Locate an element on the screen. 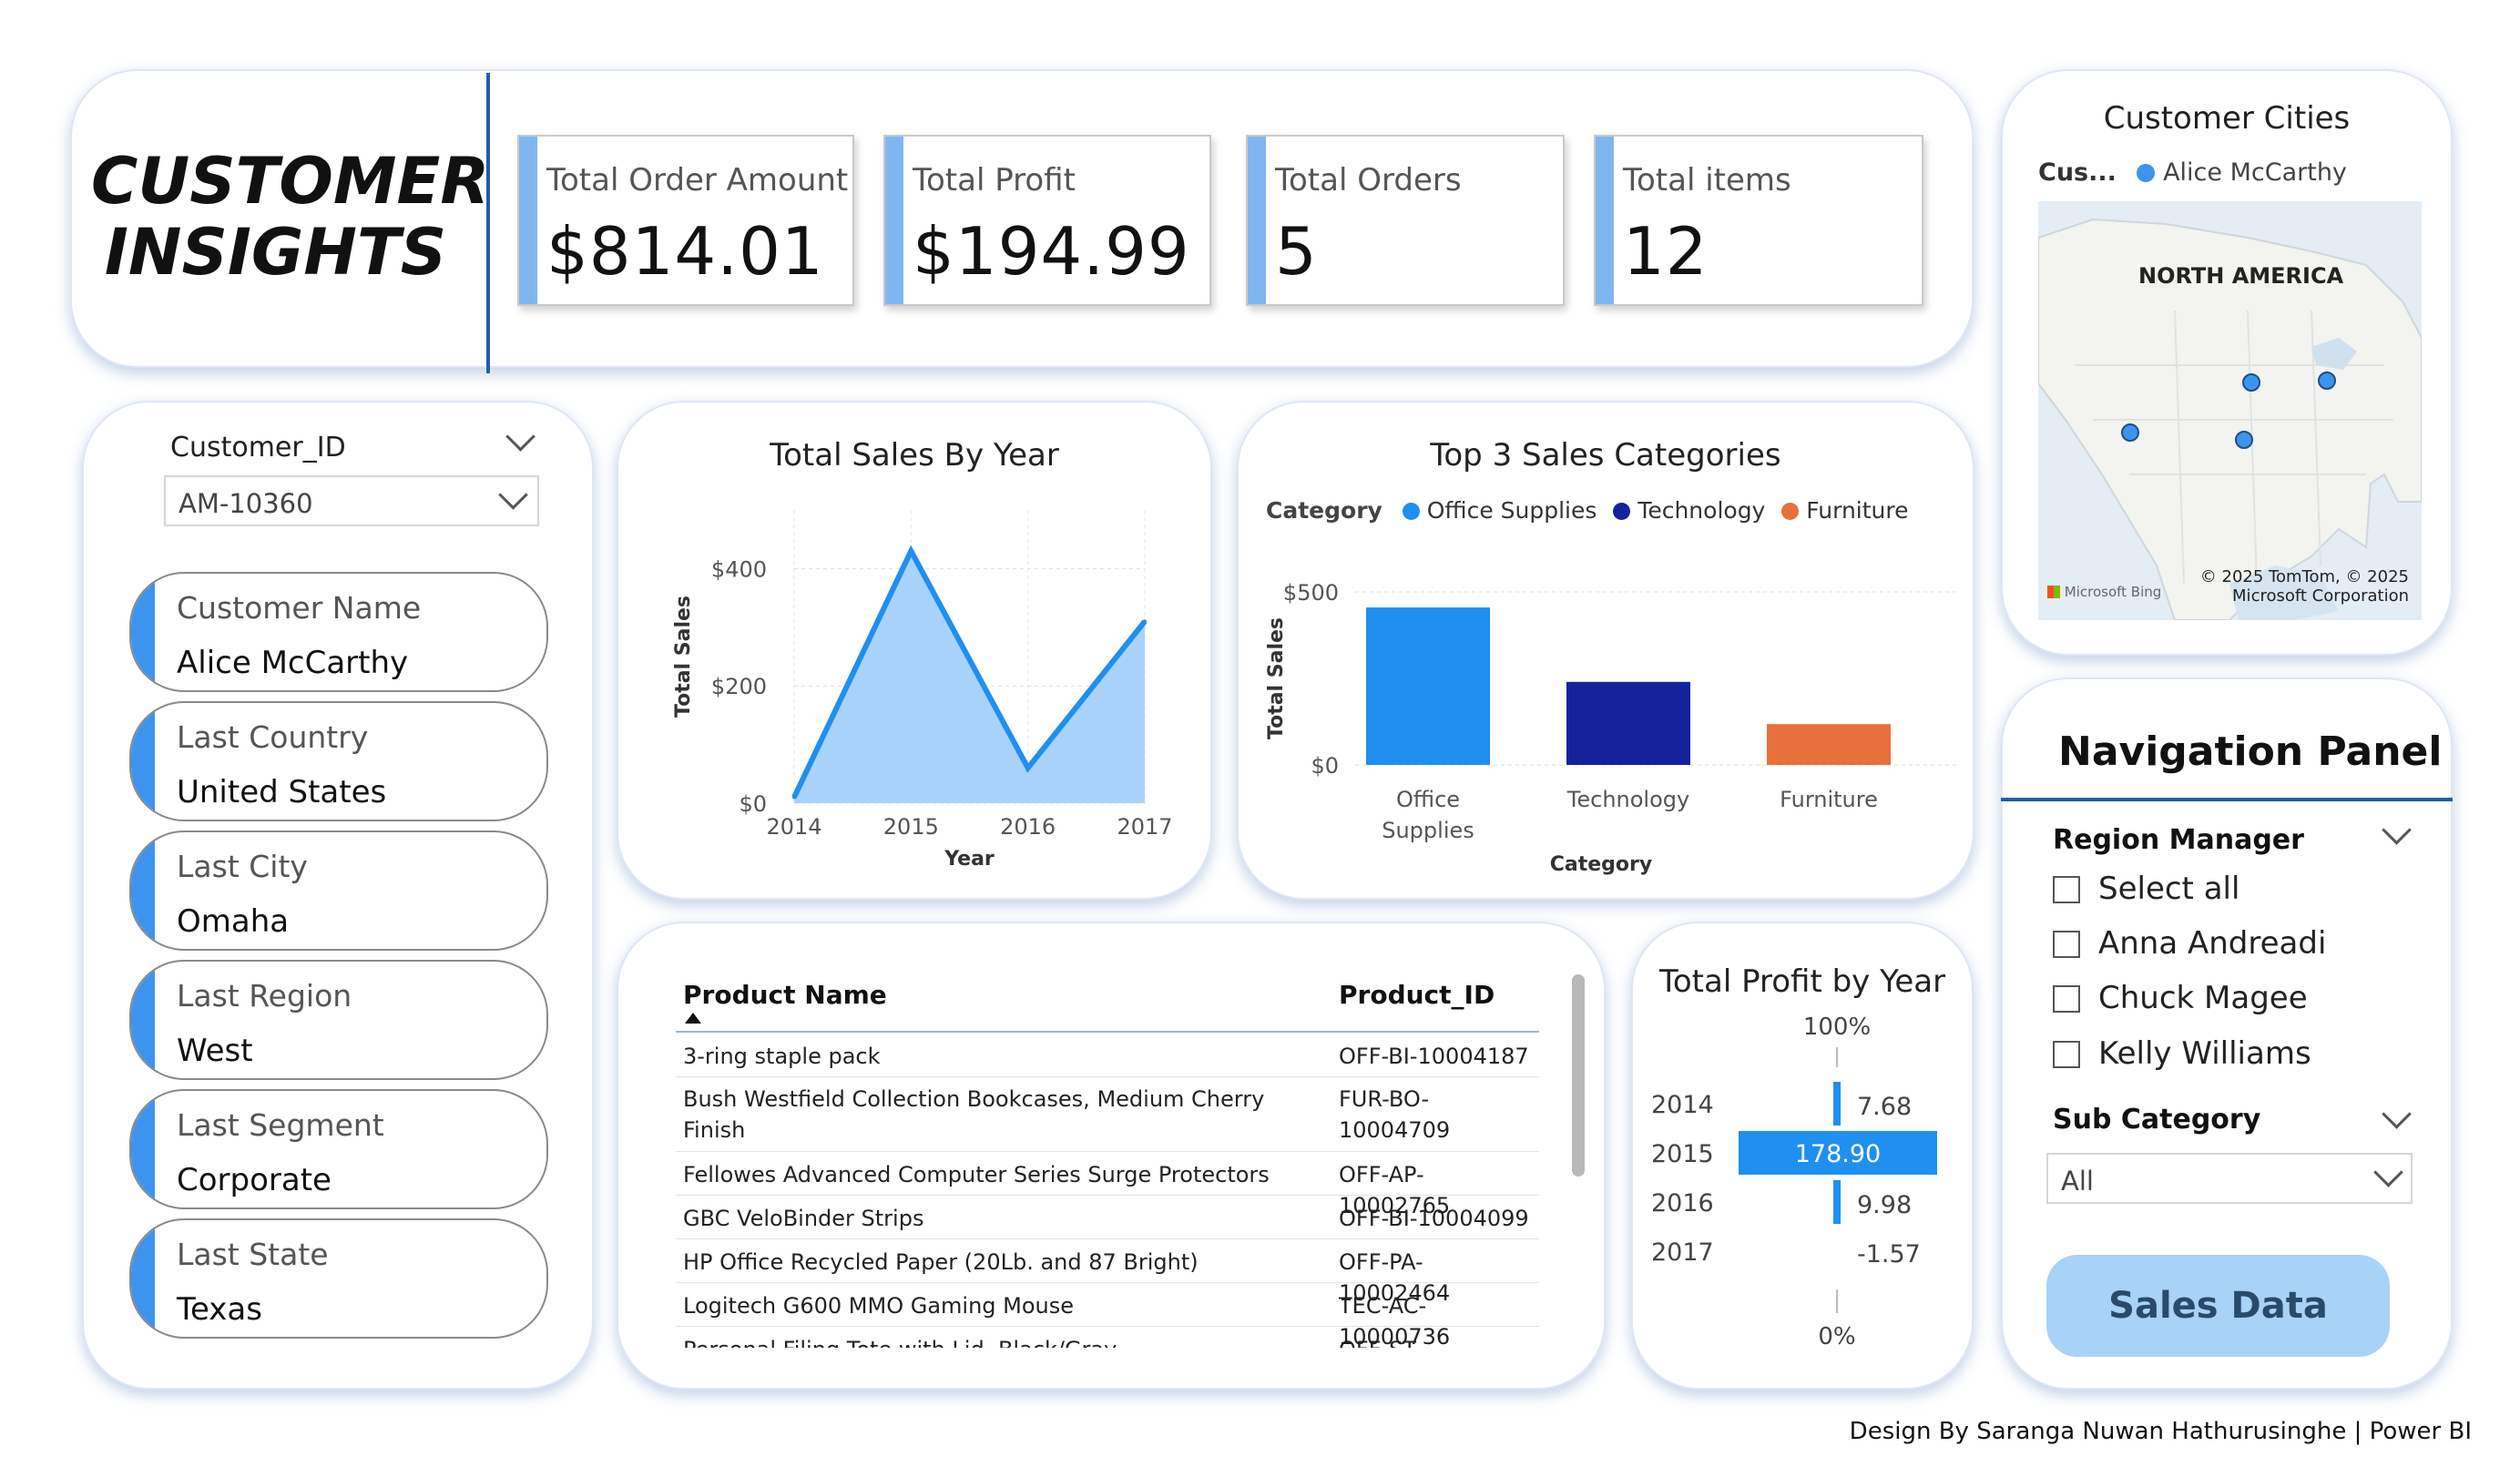  kpi-total-orders: Total Orders 5 is located at coordinates (1405, 220).